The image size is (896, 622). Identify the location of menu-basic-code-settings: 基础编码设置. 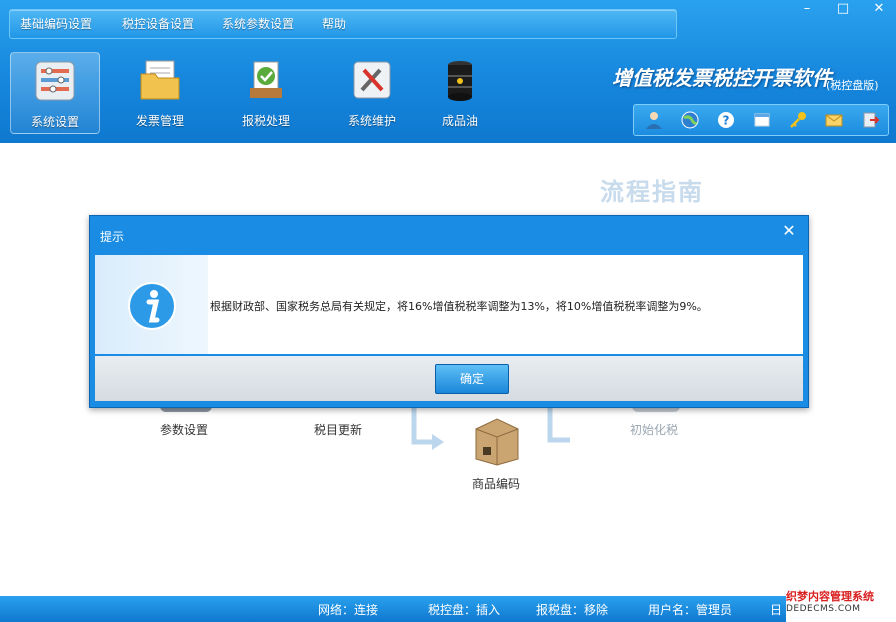
(56, 23).